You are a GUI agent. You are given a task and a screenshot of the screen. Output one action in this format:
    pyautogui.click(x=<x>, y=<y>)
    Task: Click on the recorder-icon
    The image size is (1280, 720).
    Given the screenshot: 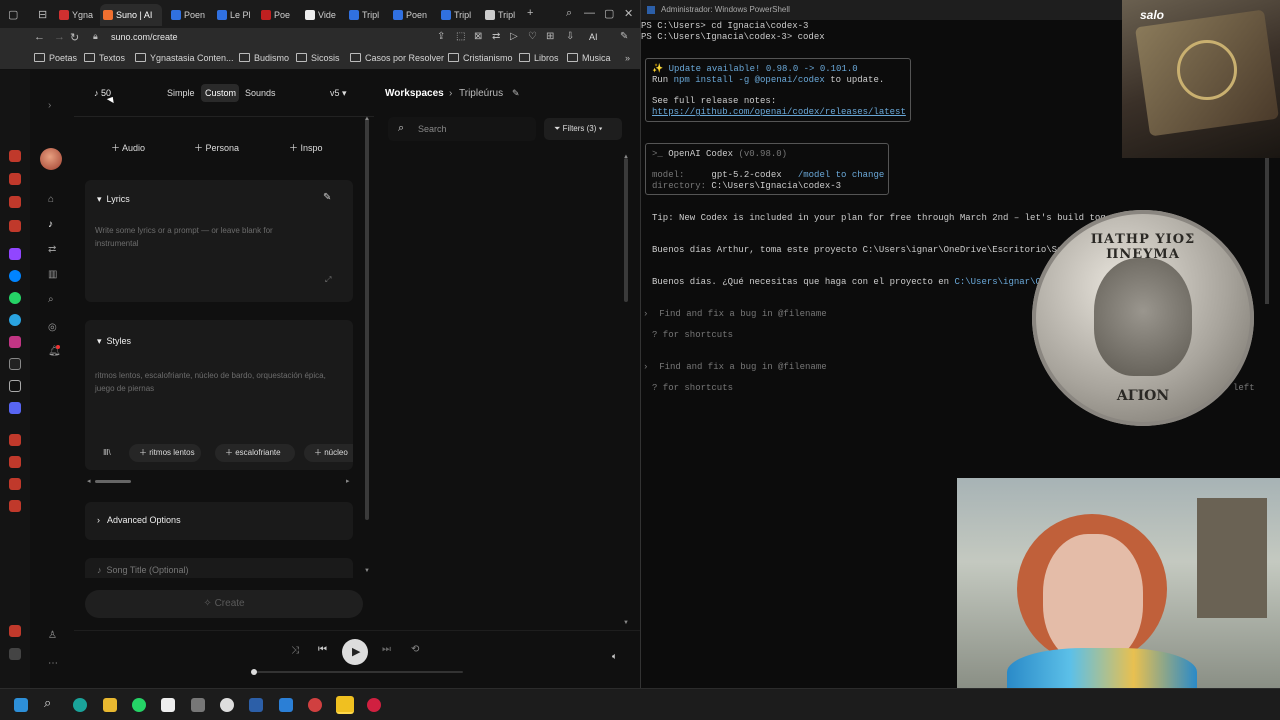 What is the action you would take?
    pyautogui.click(x=374, y=705)
    